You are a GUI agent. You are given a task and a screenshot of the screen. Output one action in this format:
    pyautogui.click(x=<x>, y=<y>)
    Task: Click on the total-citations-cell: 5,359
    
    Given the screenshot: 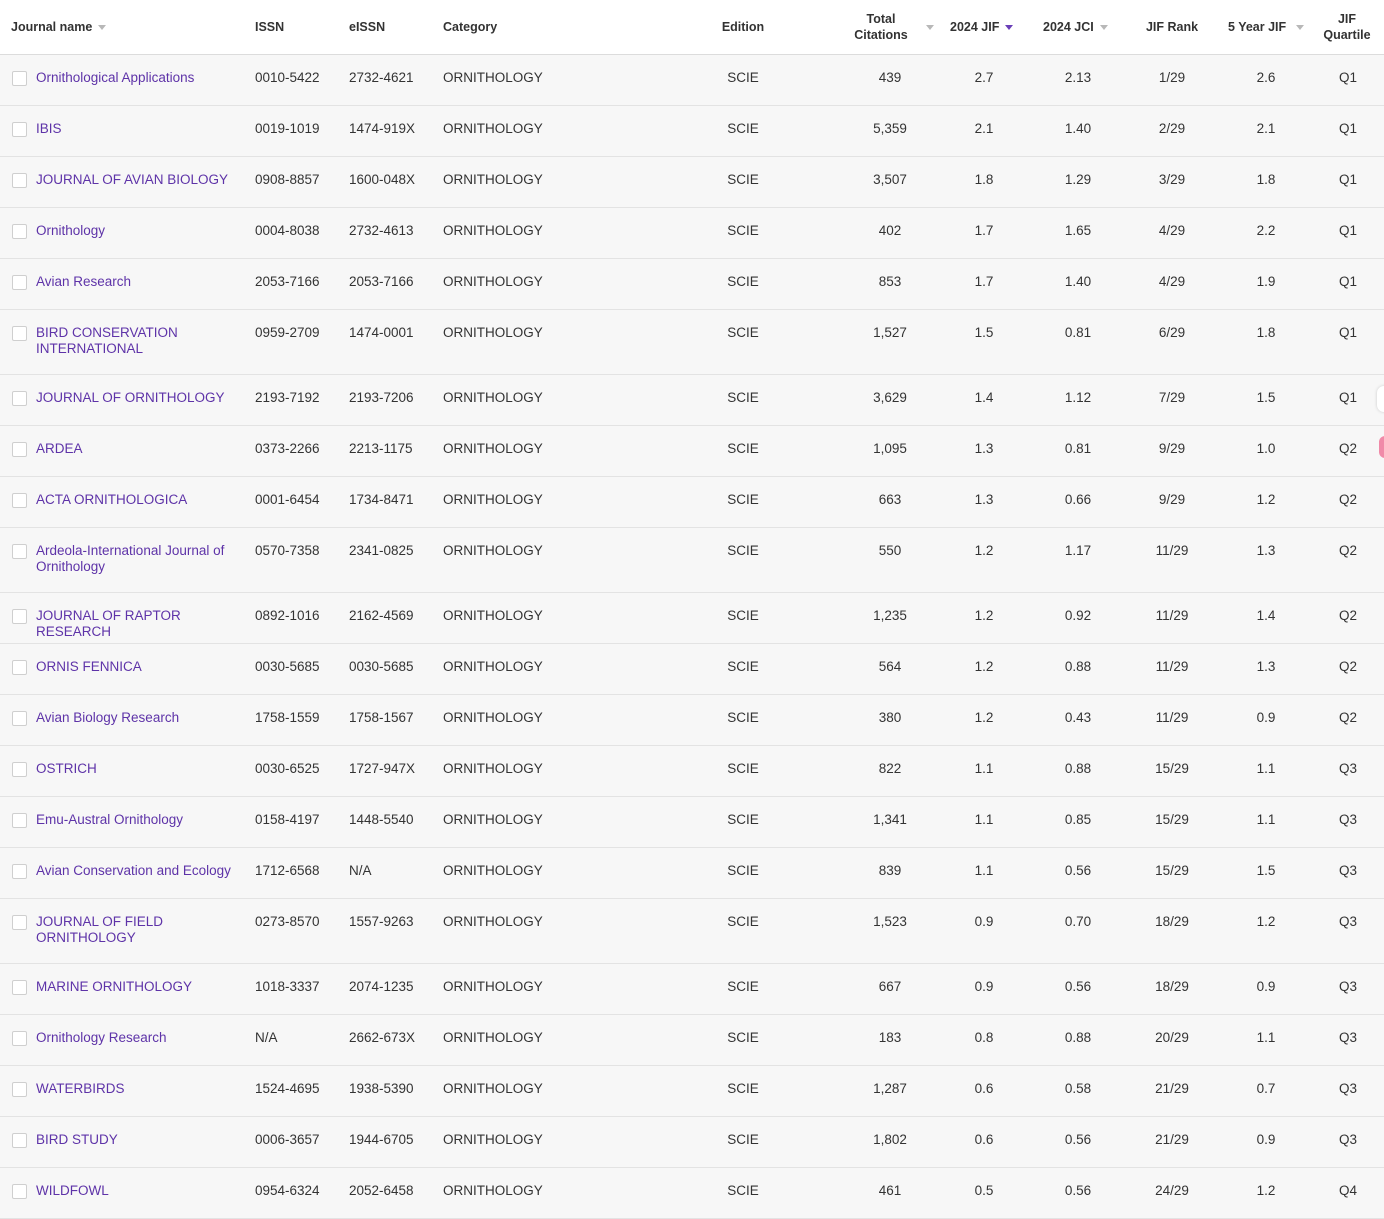 What is the action you would take?
    pyautogui.click(x=890, y=128)
    